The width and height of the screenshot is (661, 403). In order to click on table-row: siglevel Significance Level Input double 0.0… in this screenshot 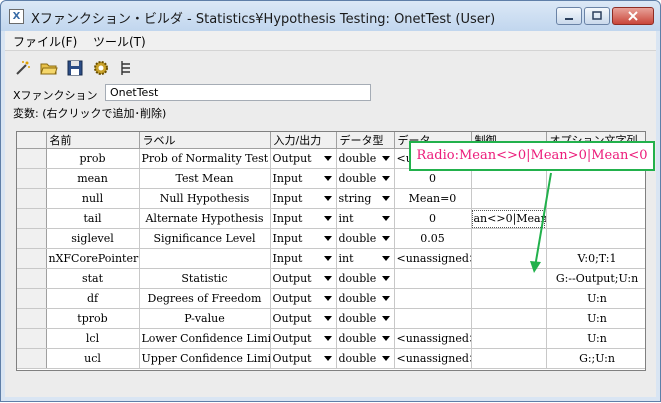, I will do `click(331, 238)`.